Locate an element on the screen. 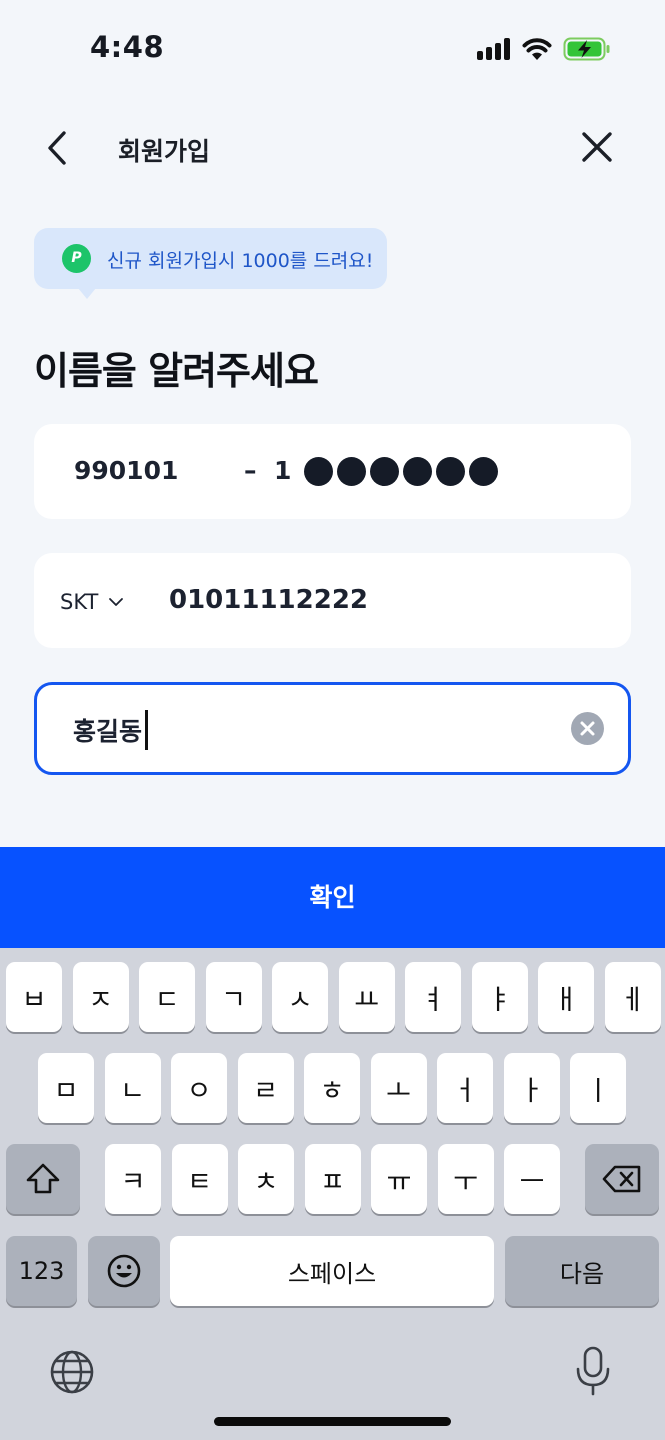 The height and width of the screenshot is (1440, 665). key: ㅏ is located at coordinates (531, 1088).